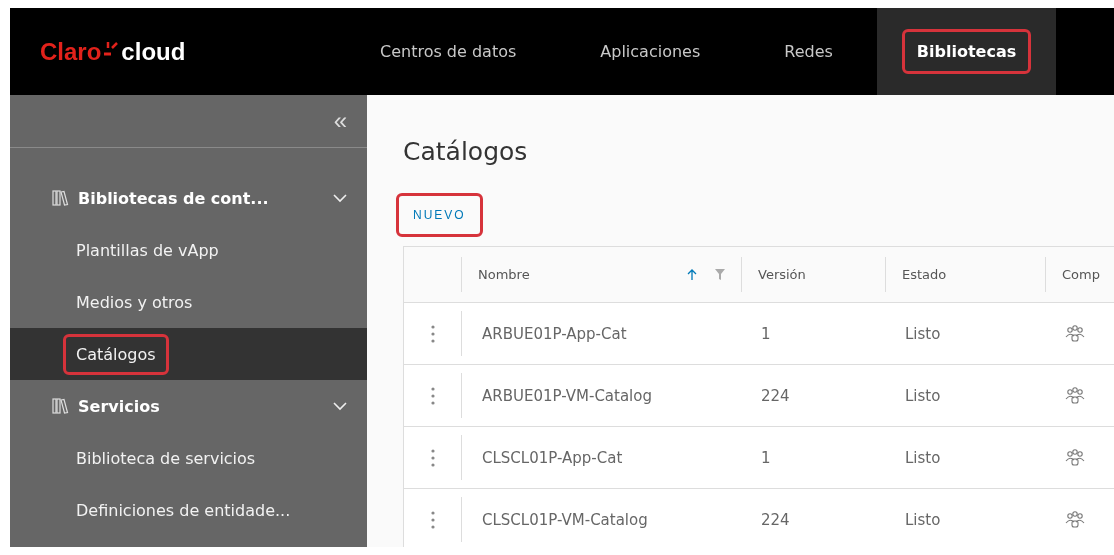 The height and width of the screenshot is (555, 1114). What do you see at coordinates (601, 333) in the screenshot?
I see `table-cell: ARBUE01P-App-Cat` at bounding box center [601, 333].